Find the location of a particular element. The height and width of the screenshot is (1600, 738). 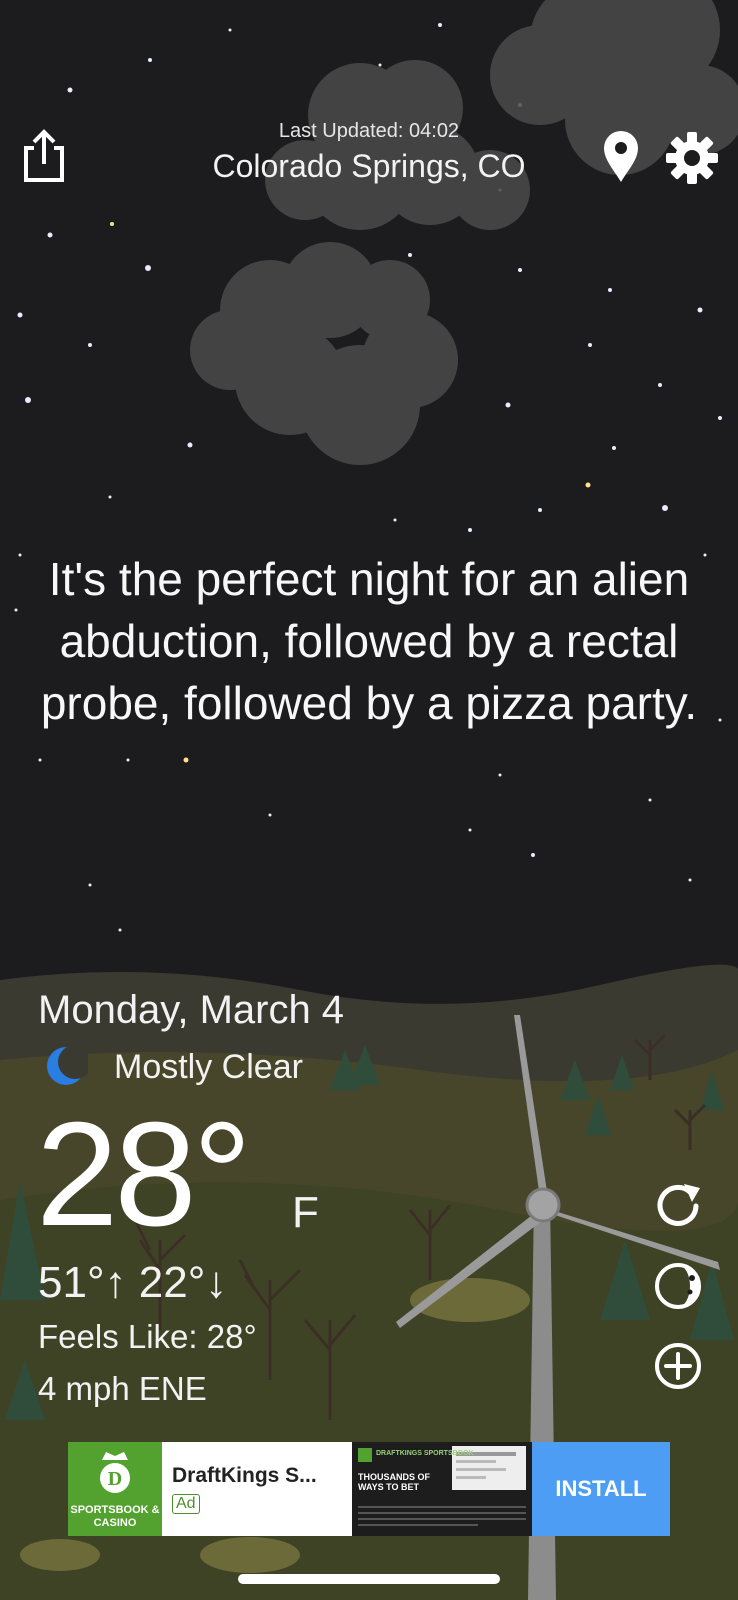

feels-like: Feels Like: 28° is located at coordinates (147, 1336).